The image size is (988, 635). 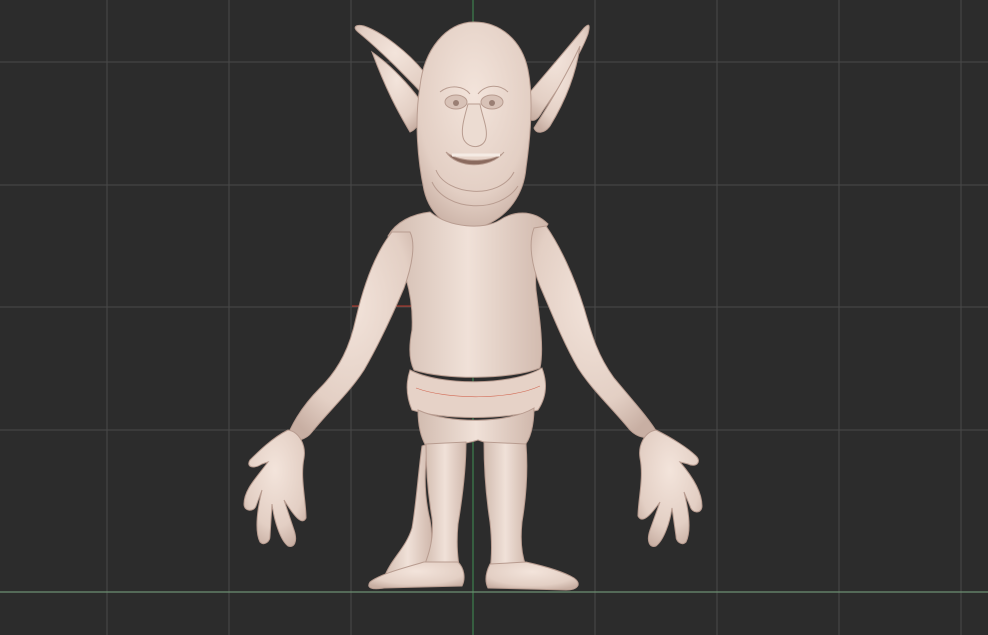 I want to click on left-hand, so click(x=275, y=488).